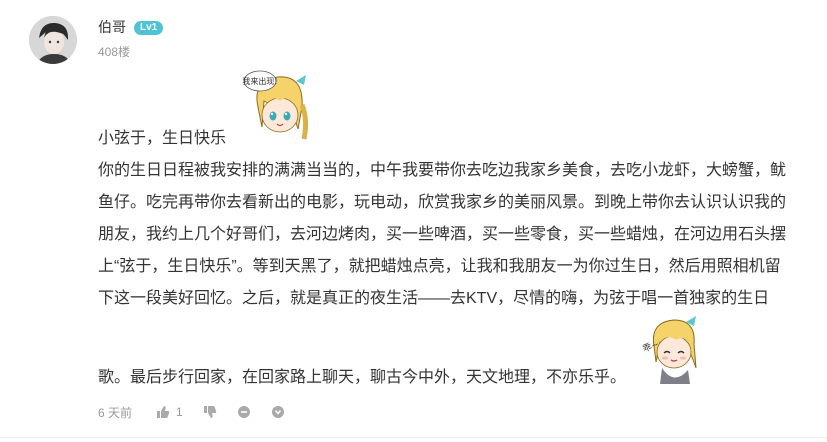  I want to click on like-count: 1, so click(179, 412).